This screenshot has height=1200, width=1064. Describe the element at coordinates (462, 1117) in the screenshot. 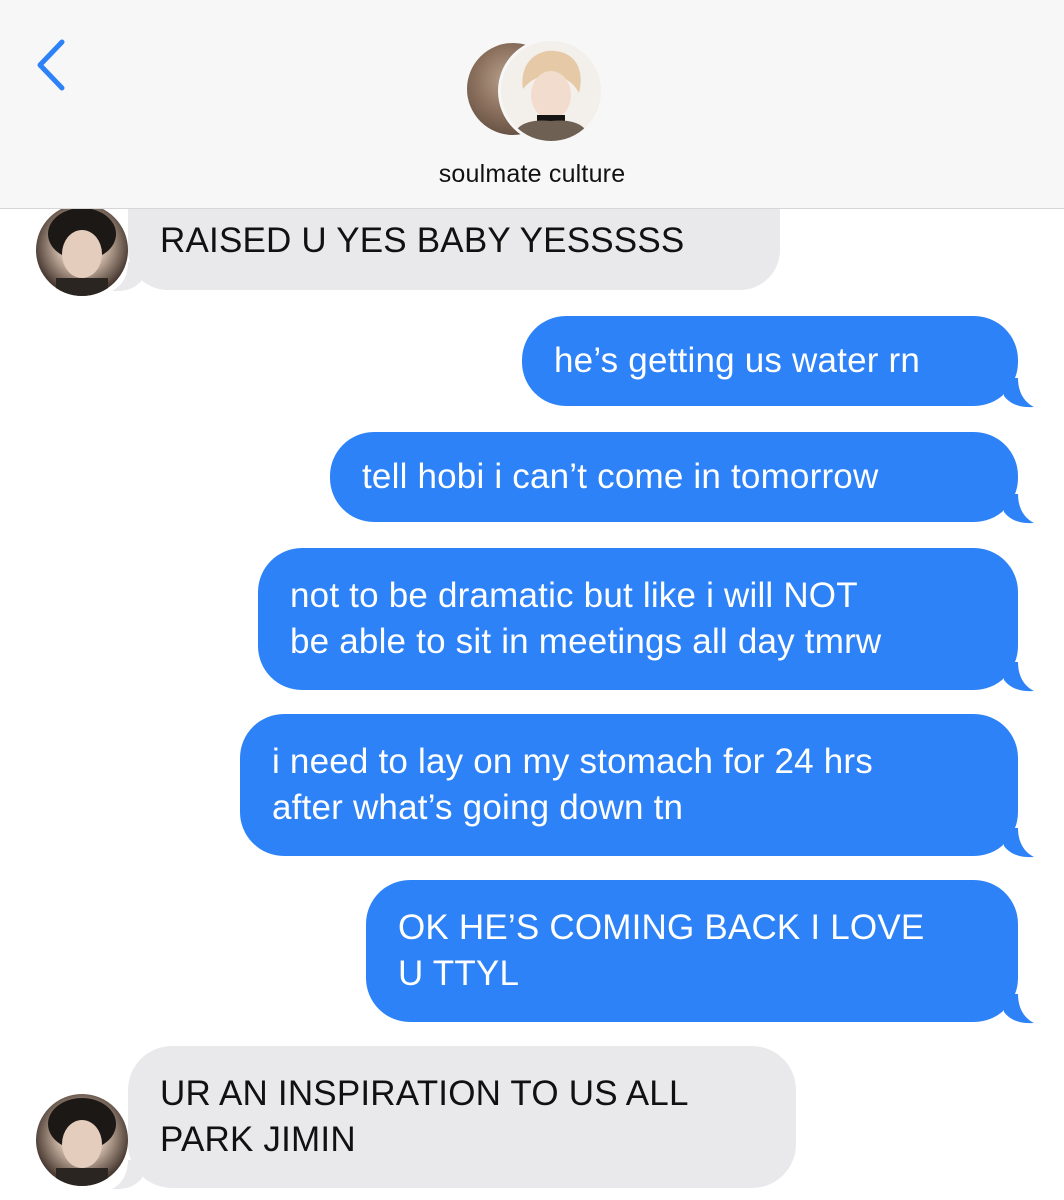

I see `message-bubble-incoming: UR AN INSPIRATION TO US ALL PARK JIMIN` at that location.